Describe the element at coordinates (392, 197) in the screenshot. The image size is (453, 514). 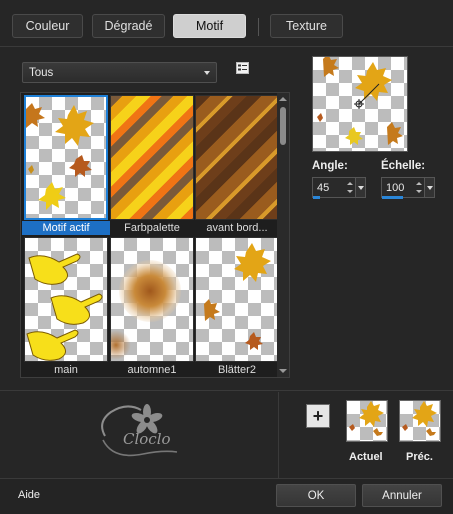
I see `scale-slider-bar` at that location.